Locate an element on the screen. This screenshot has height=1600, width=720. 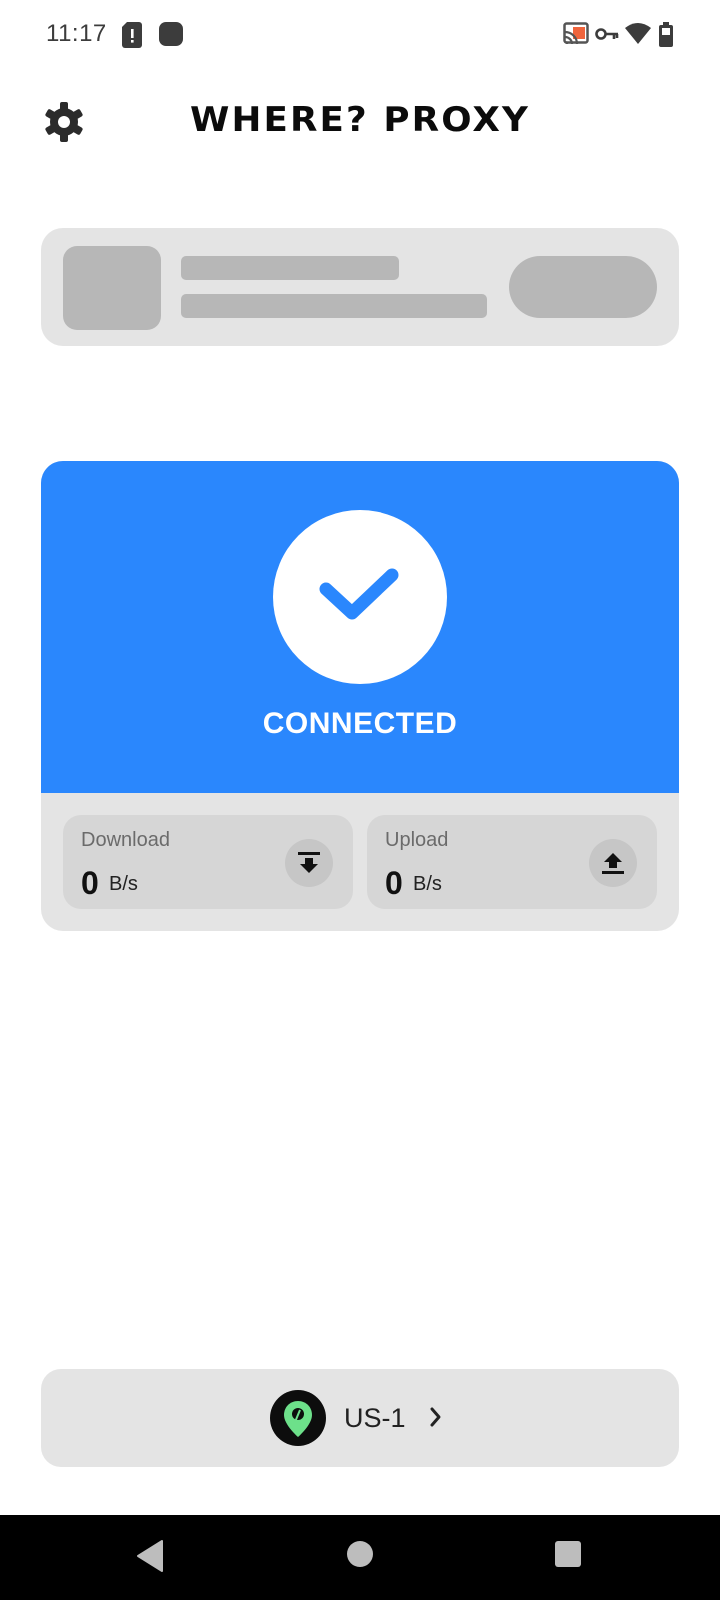
status-circle is located at coordinates (360, 597).